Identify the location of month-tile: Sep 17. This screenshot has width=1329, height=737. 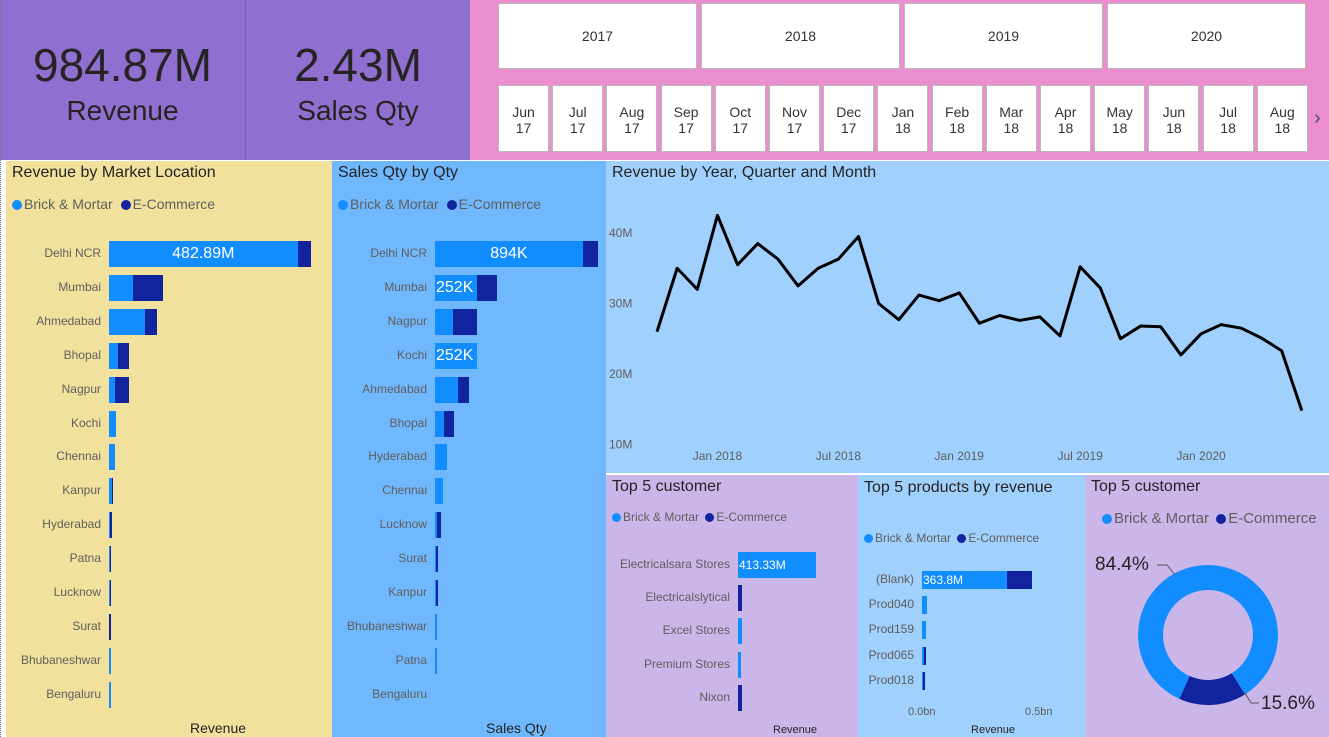
(686, 118).